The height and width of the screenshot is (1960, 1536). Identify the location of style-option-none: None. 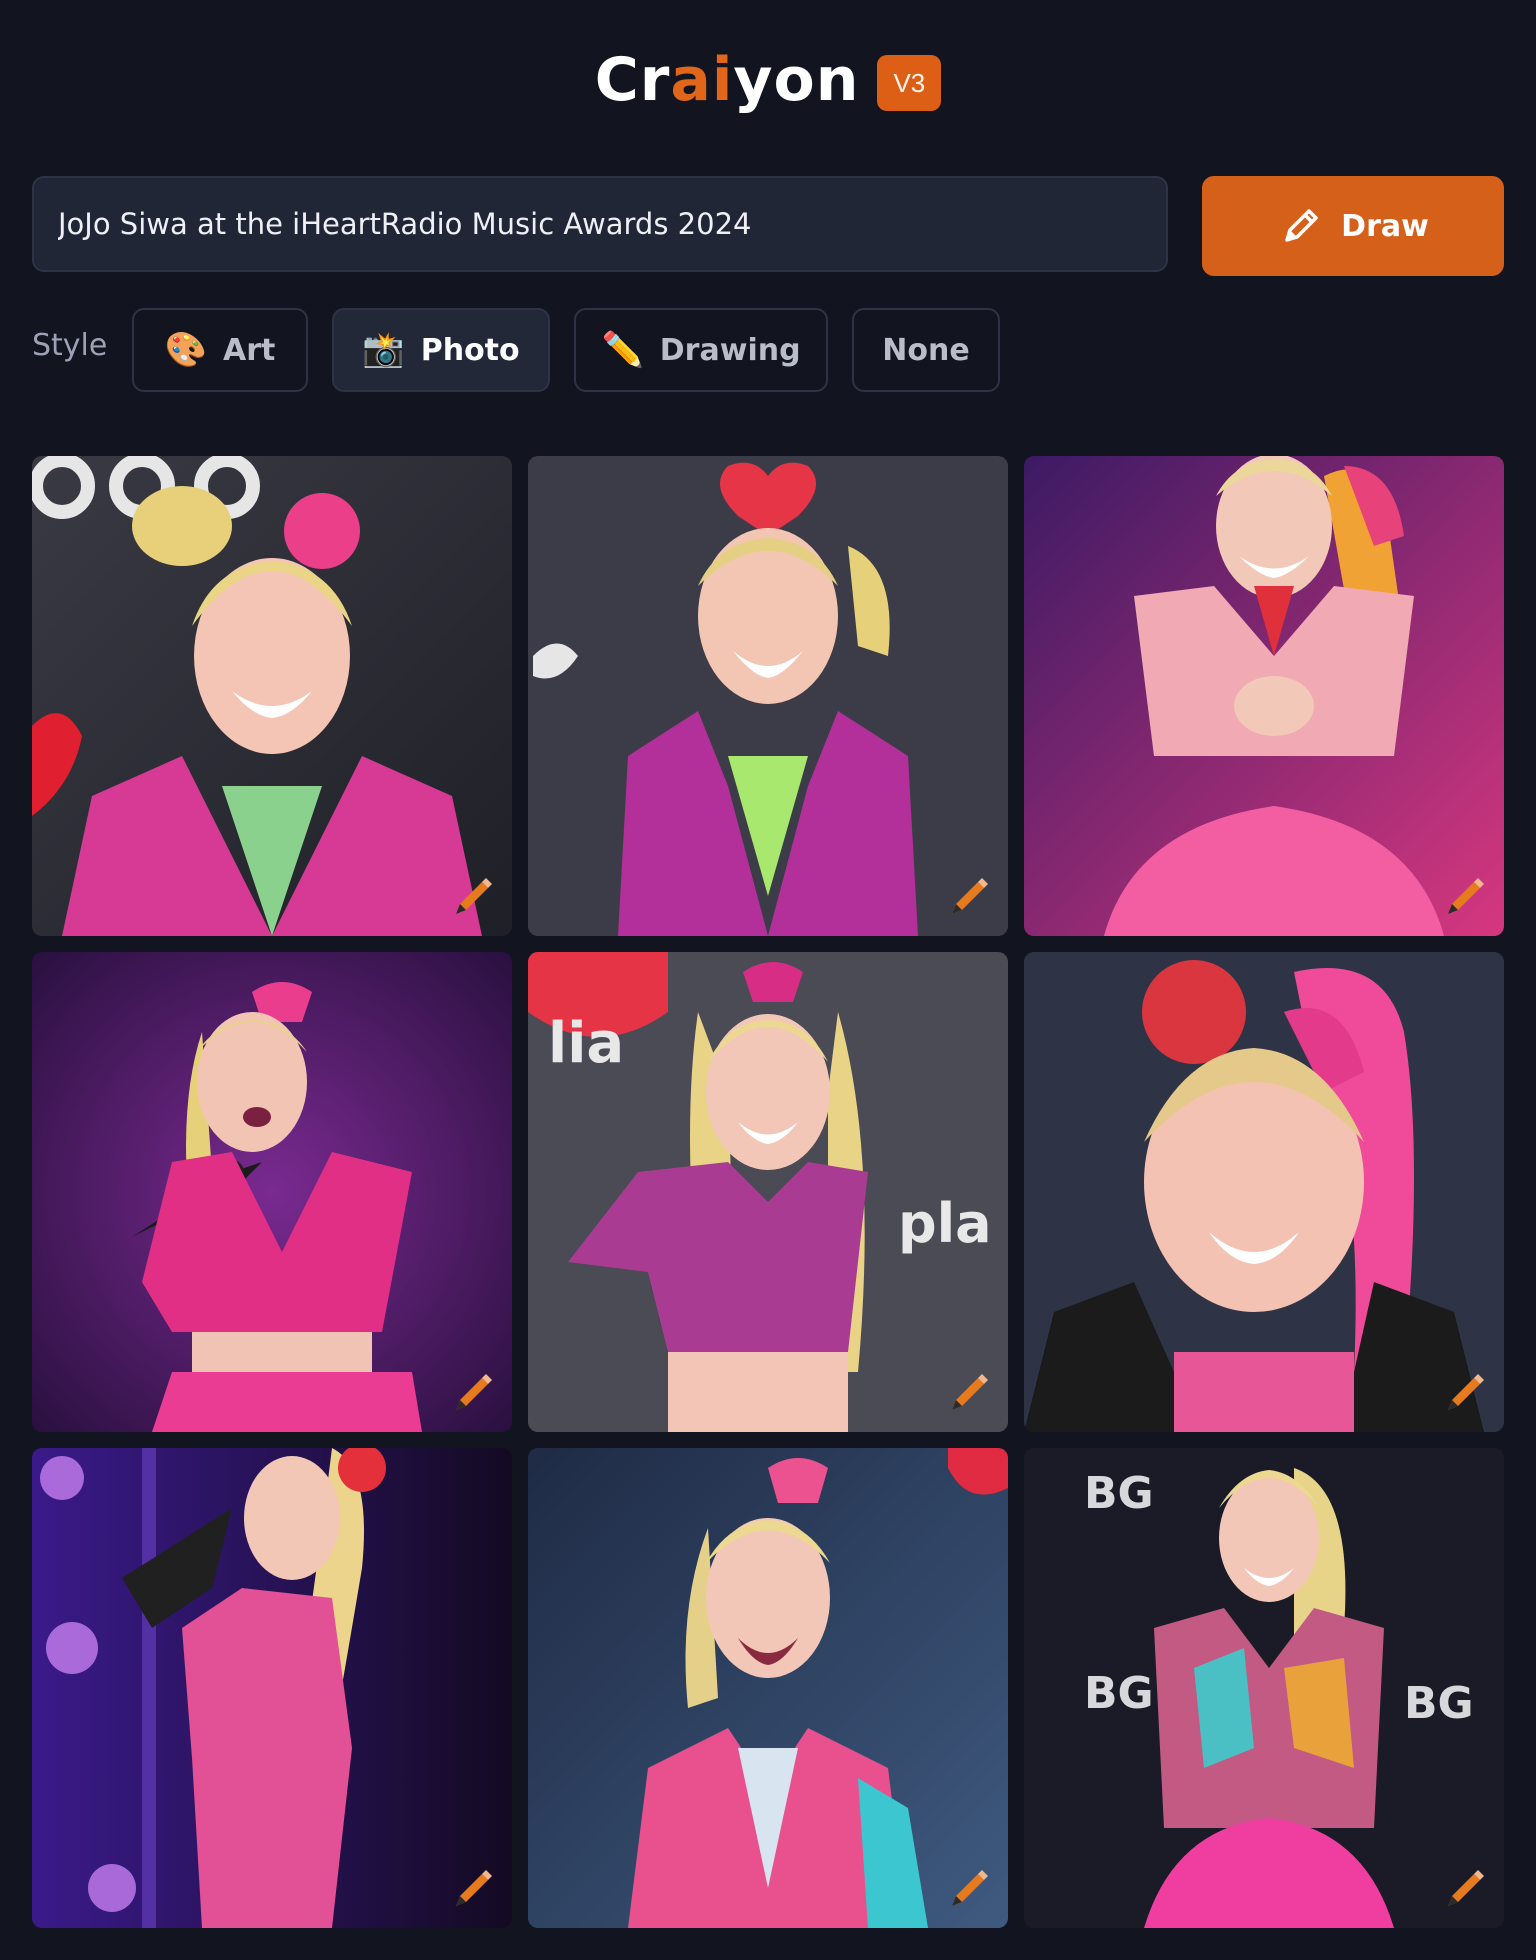
(926, 350).